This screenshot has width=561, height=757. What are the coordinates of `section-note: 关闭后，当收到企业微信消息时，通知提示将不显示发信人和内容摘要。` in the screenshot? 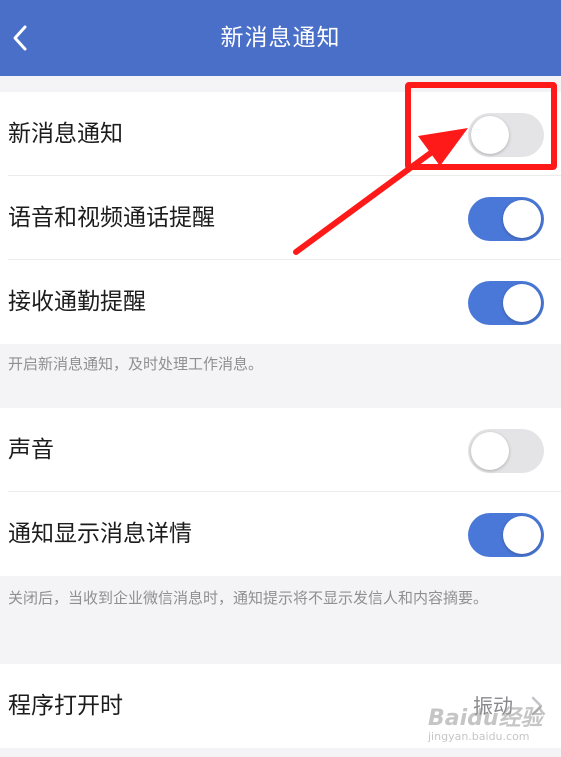 It's located at (248, 598).